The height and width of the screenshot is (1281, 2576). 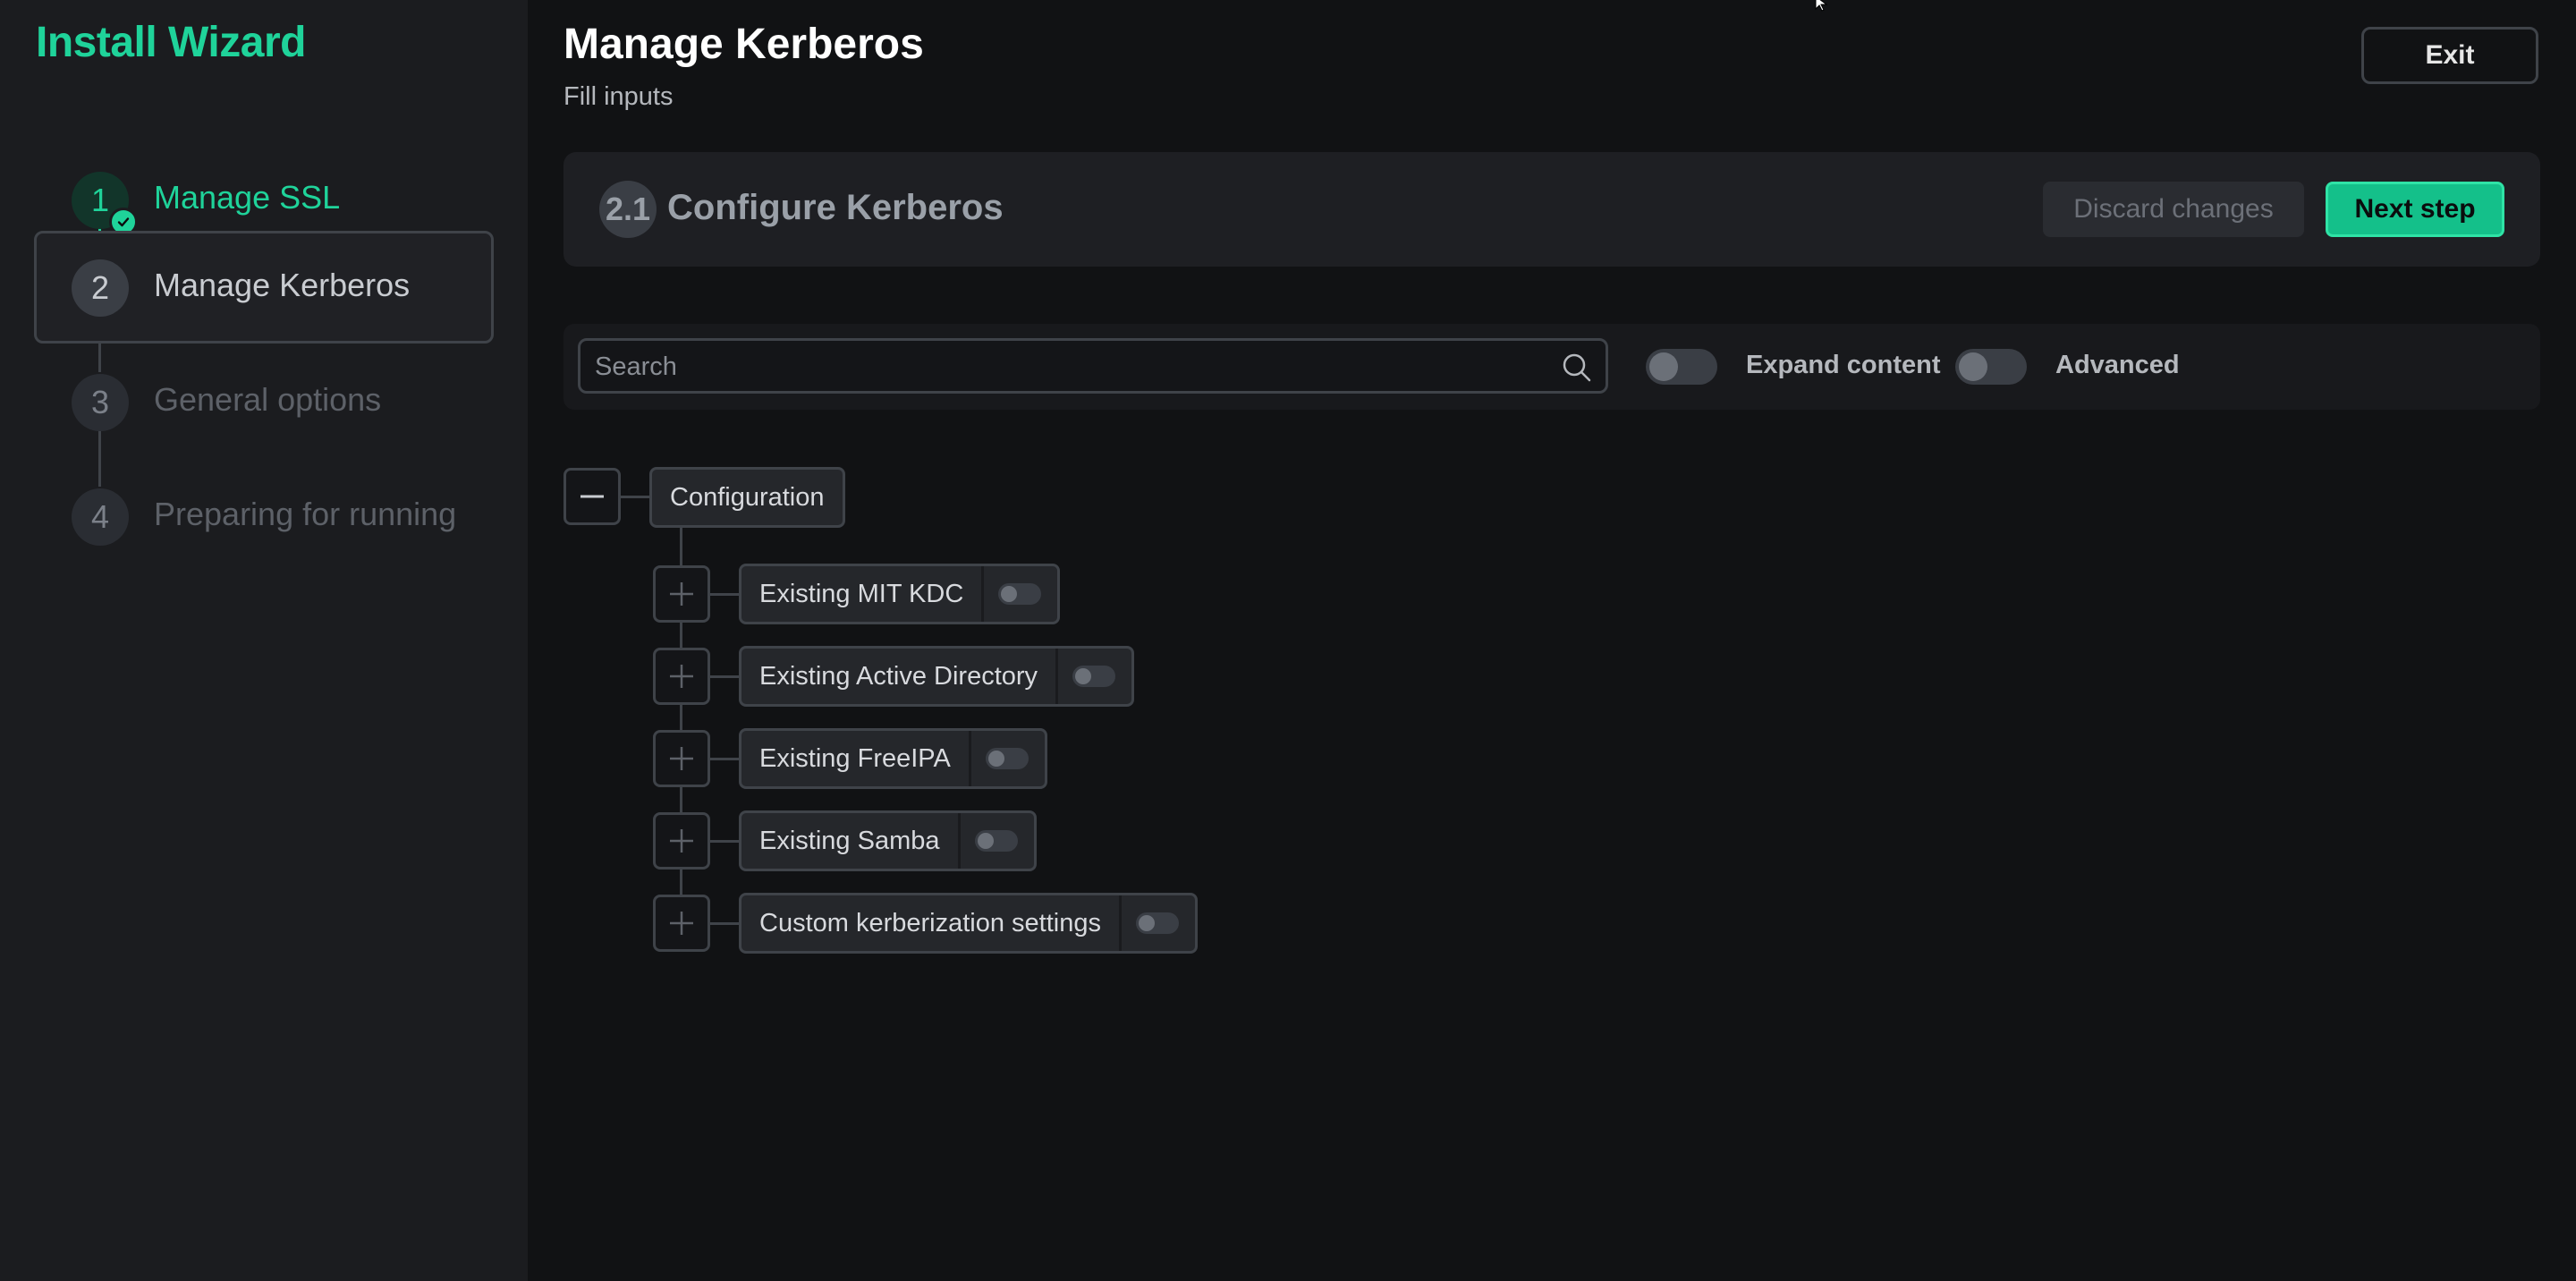 What do you see at coordinates (835, 207) in the screenshot?
I see `section-title: Configure Kerberos` at bounding box center [835, 207].